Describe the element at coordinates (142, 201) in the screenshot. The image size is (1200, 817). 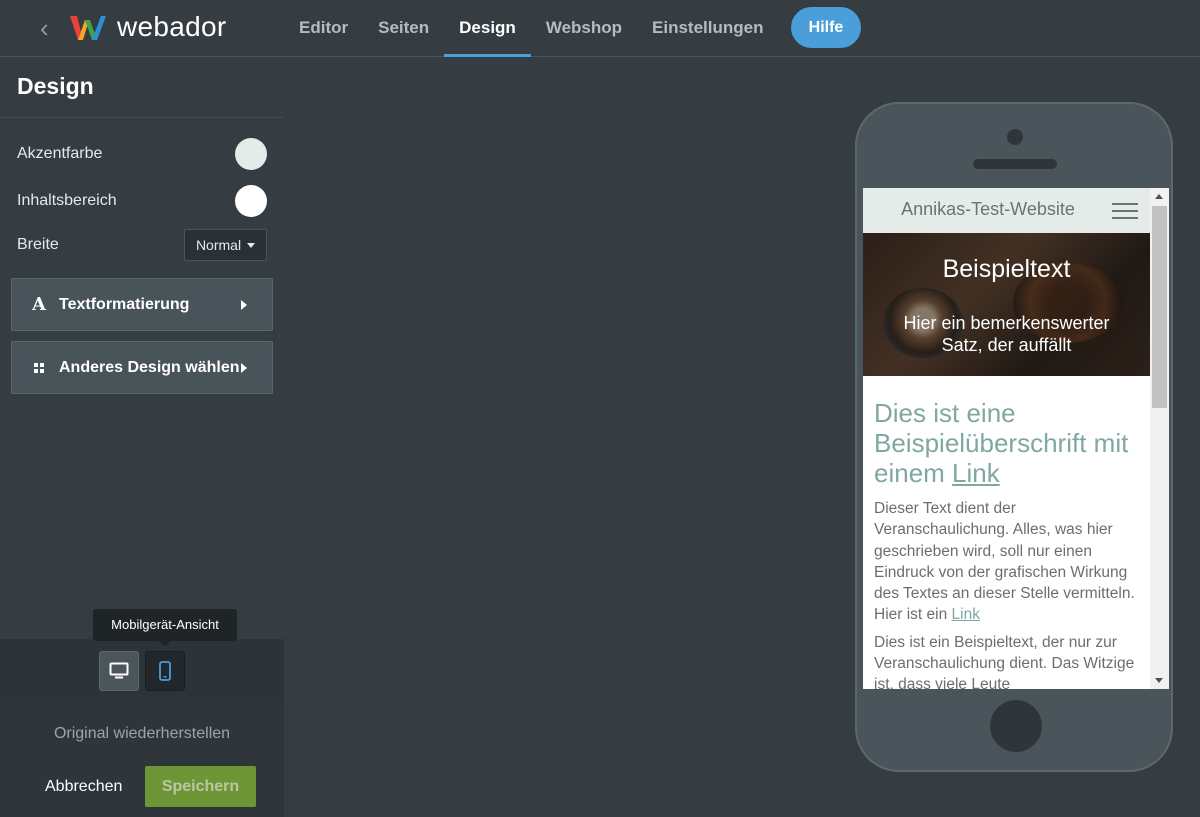
I see `content-area-row: Inhaltsbereich` at that location.